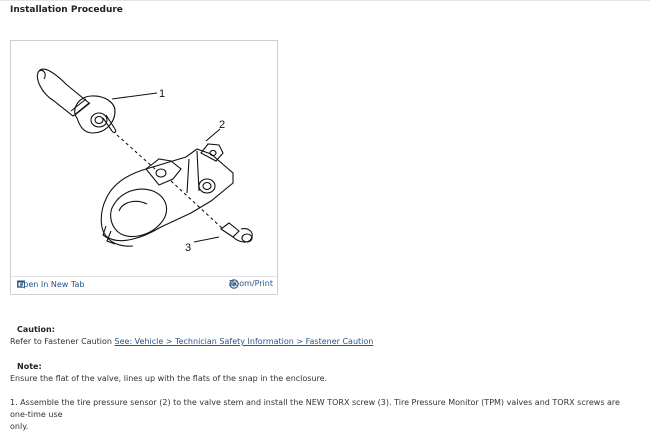 This screenshot has width=650, height=433. I want to click on torx-screw, so click(236, 232).